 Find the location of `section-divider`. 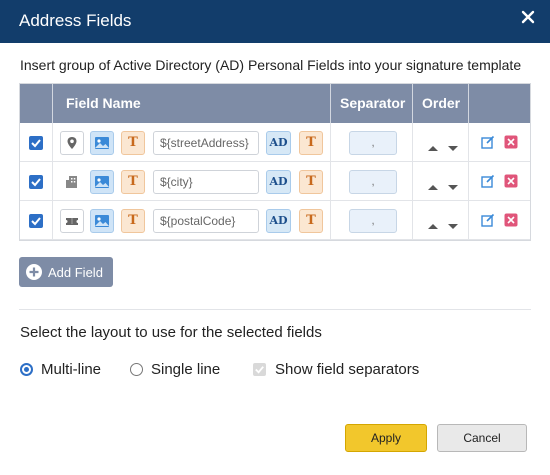

section-divider is located at coordinates (275, 309).